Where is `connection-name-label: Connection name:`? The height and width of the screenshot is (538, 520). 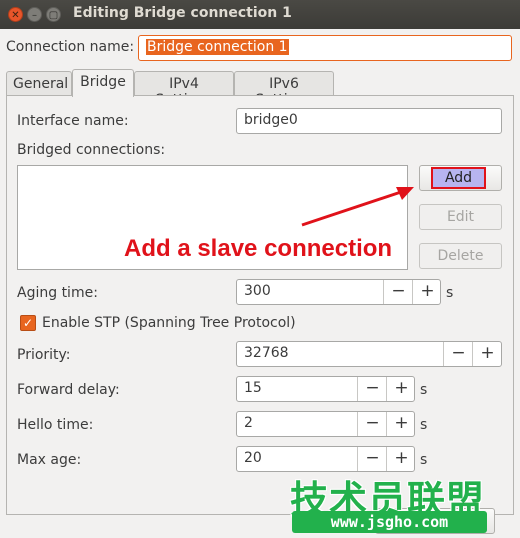 connection-name-label: Connection name: is located at coordinates (70, 47).